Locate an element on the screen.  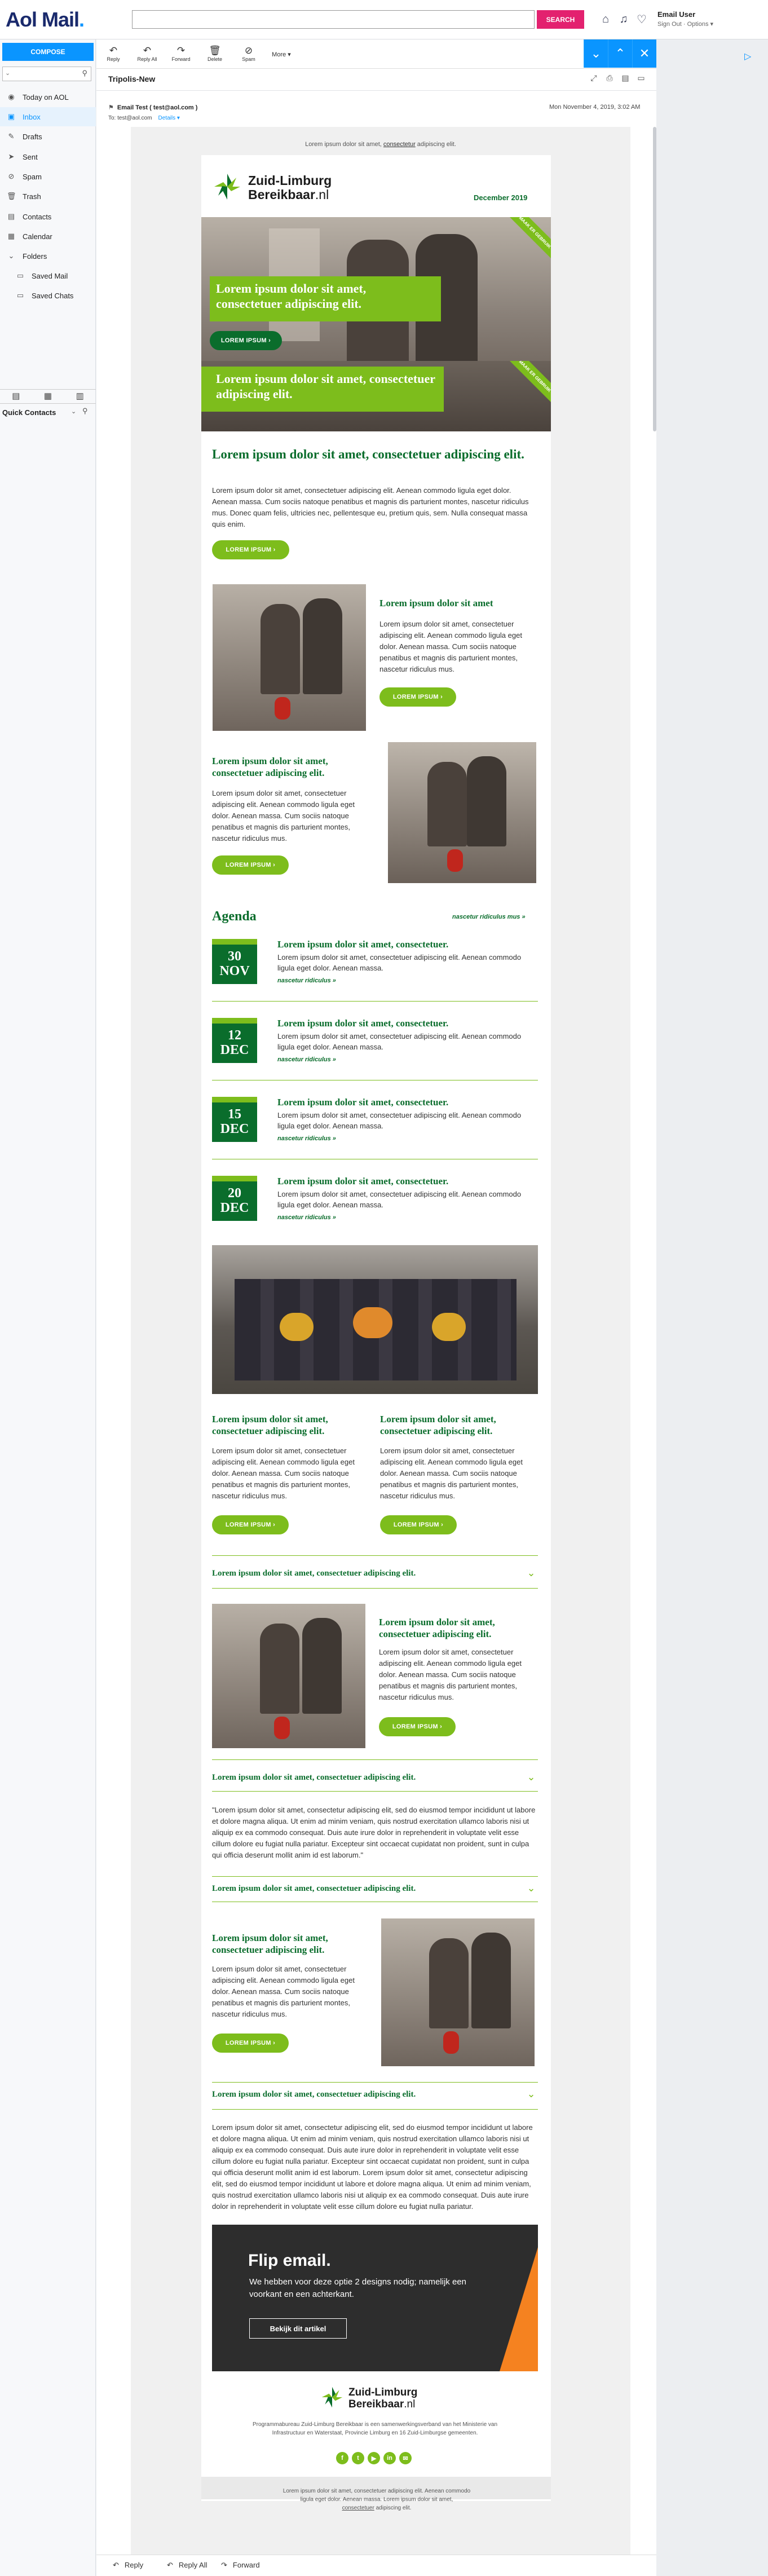
brand-logo-icon is located at coordinates (228, 186).